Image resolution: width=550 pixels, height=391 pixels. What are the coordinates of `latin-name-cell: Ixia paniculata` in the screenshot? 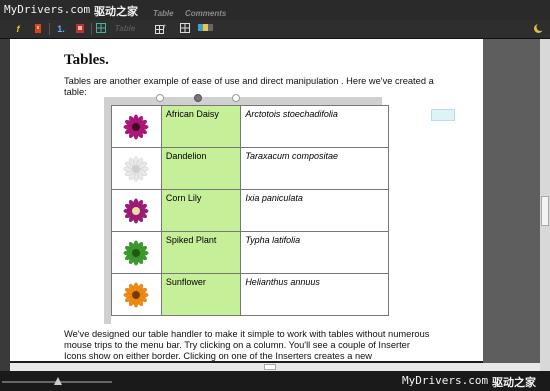 It's located at (314, 210).